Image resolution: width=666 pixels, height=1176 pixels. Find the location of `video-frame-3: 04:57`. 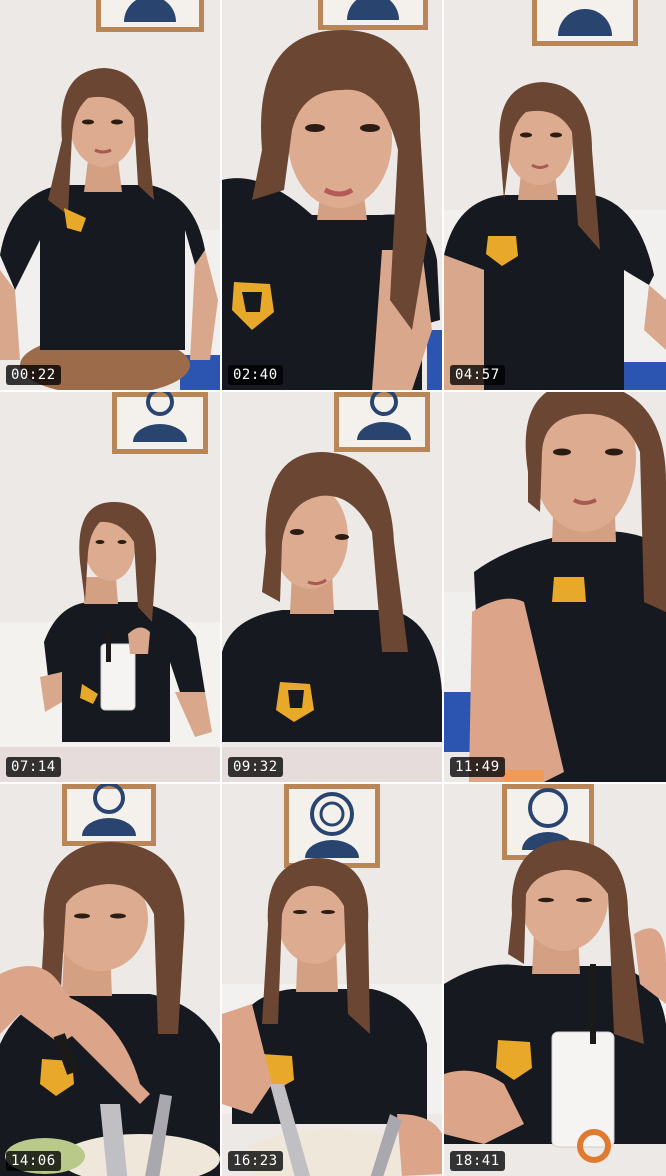

video-frame-3: 04:57 is located at coordinates (555, 195).